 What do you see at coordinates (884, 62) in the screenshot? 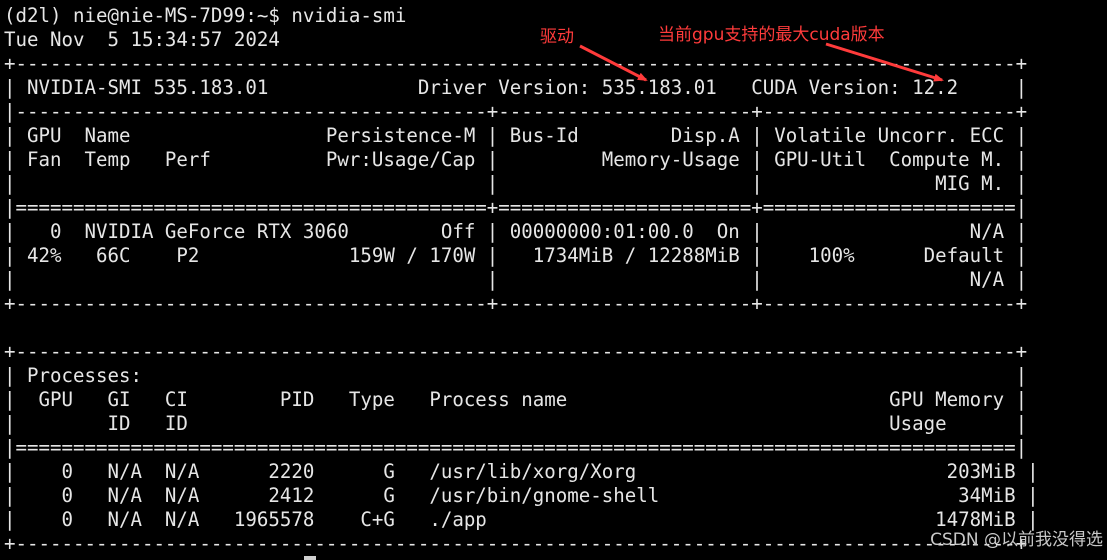
I see `cuda-arrow` at bounding box center [884, 62].